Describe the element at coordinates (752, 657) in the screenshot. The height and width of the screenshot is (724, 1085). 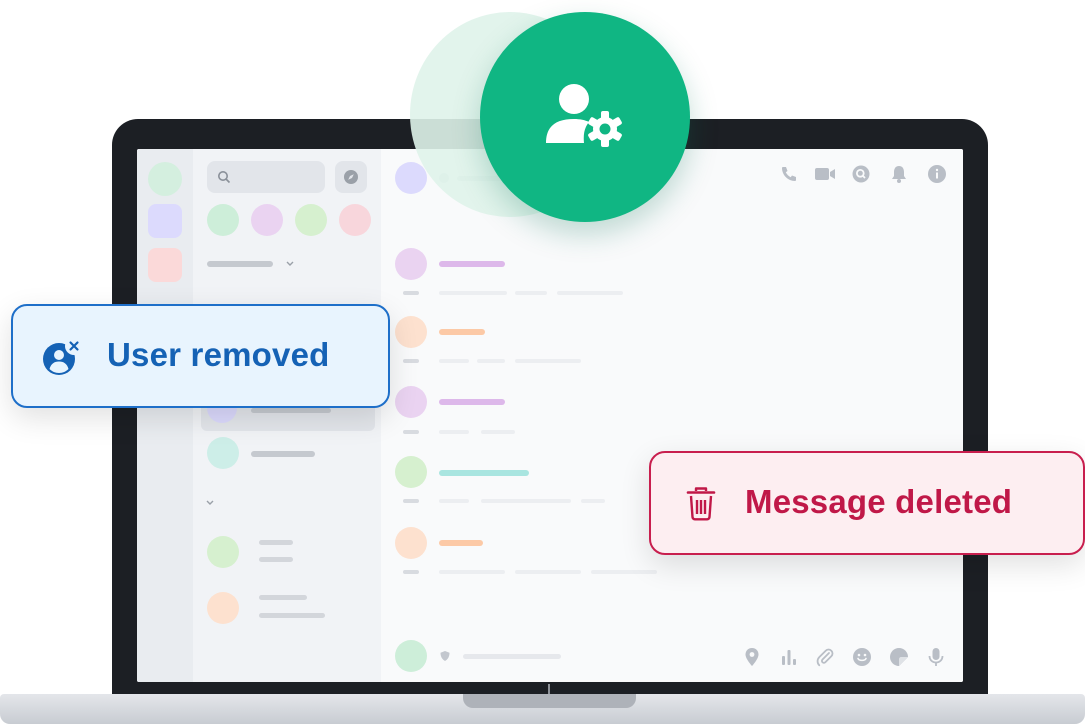
I see `location-icon` at that location.